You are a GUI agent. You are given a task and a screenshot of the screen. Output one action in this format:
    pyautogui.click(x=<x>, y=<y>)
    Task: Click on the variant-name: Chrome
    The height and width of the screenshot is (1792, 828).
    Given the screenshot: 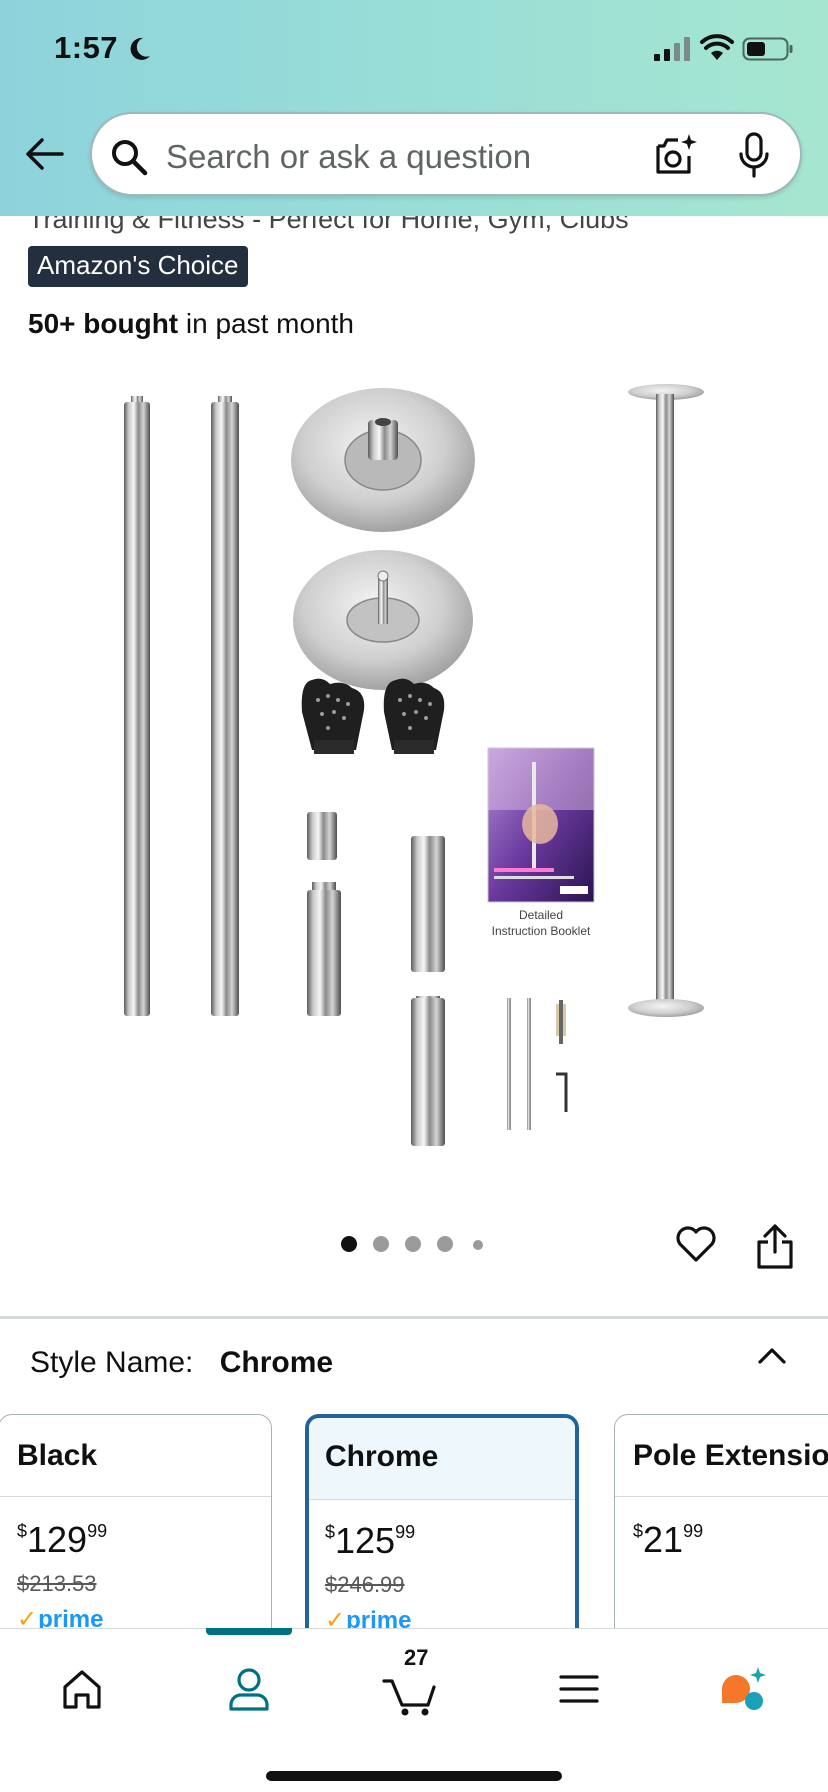 What is the action you would take?
    pyautogui.click(x=382, y=1456)
    